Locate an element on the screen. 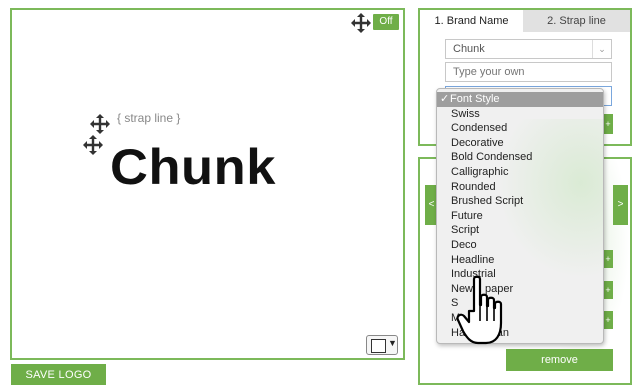 This screenshot has width=635, height=387. color-swatch-icon: ▼ is located at coordinates (382, 345).